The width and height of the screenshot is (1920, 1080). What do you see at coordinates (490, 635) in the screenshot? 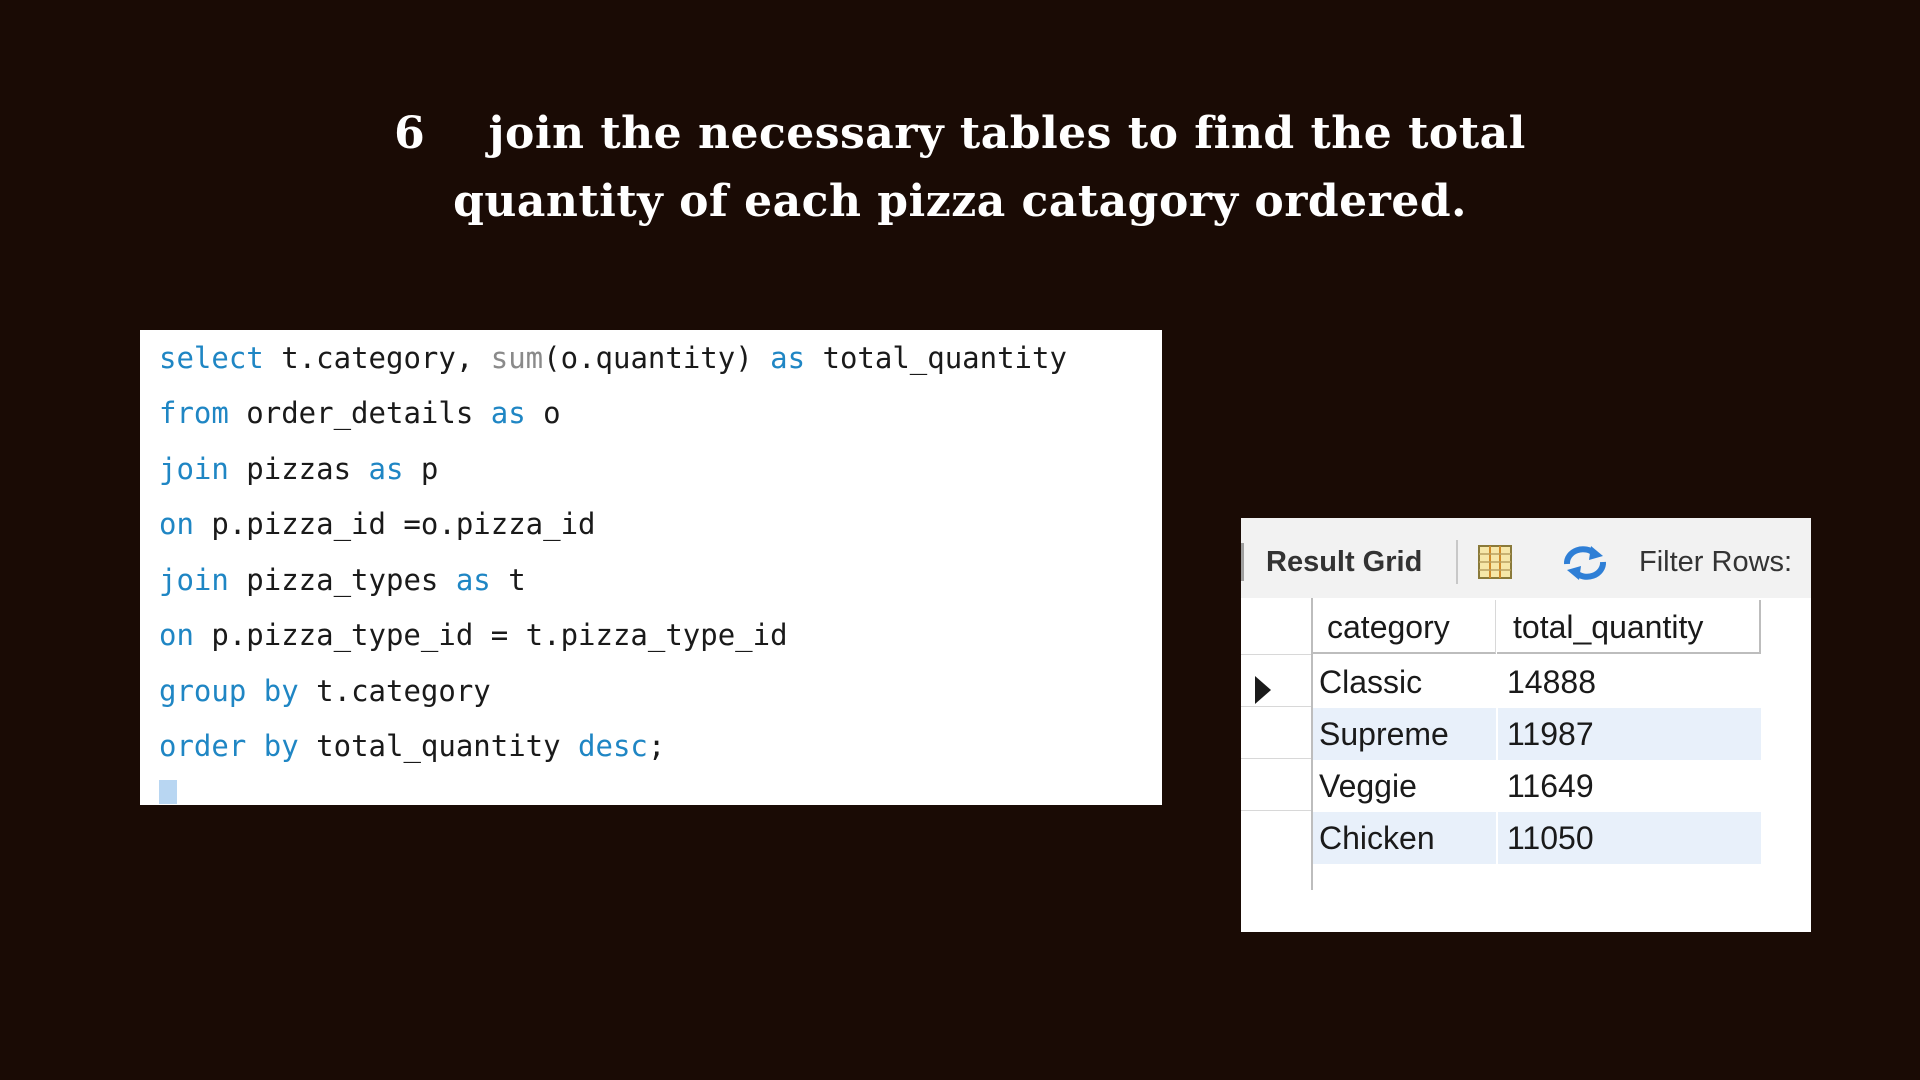
I see `sql-text: p.pizza_type_id = t.pizza_type_id` at bounding box center [490, 635].